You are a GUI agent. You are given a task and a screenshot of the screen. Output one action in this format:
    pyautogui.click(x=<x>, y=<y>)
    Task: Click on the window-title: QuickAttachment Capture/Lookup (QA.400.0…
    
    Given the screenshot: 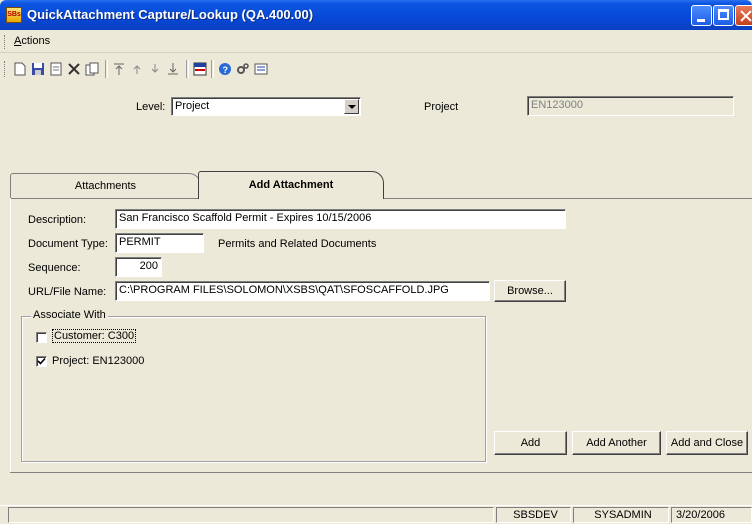 What is the action you would take?
    pyautogui.click(x=170, y=14)
    